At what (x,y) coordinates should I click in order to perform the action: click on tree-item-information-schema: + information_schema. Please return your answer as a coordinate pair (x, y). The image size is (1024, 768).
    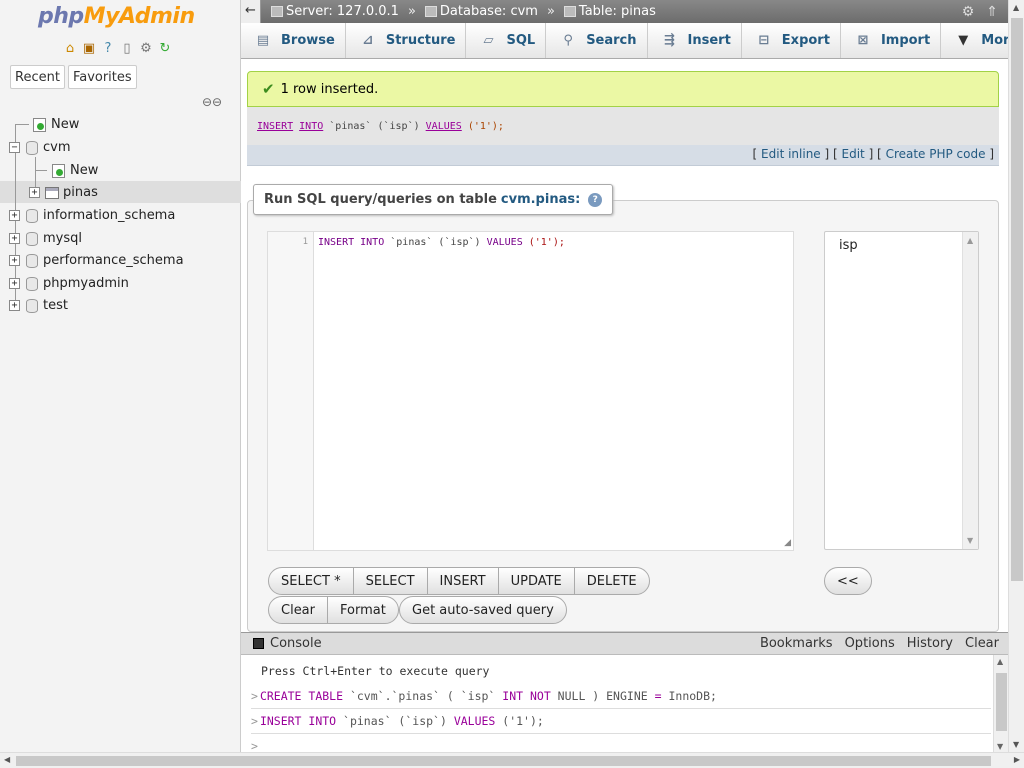
    Looking at the image, I should click on (92, 215).